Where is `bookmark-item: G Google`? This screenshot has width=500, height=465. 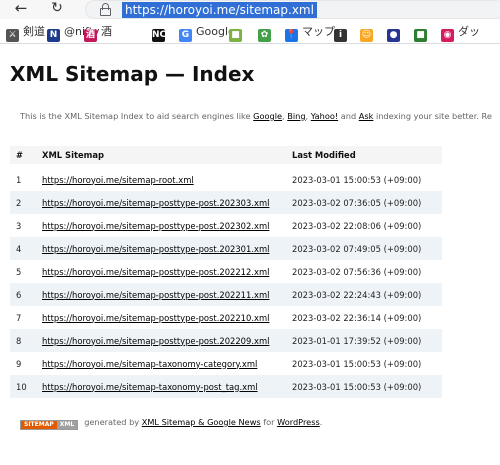
bookmark-item: G Google is located at coordinates (207, 33).